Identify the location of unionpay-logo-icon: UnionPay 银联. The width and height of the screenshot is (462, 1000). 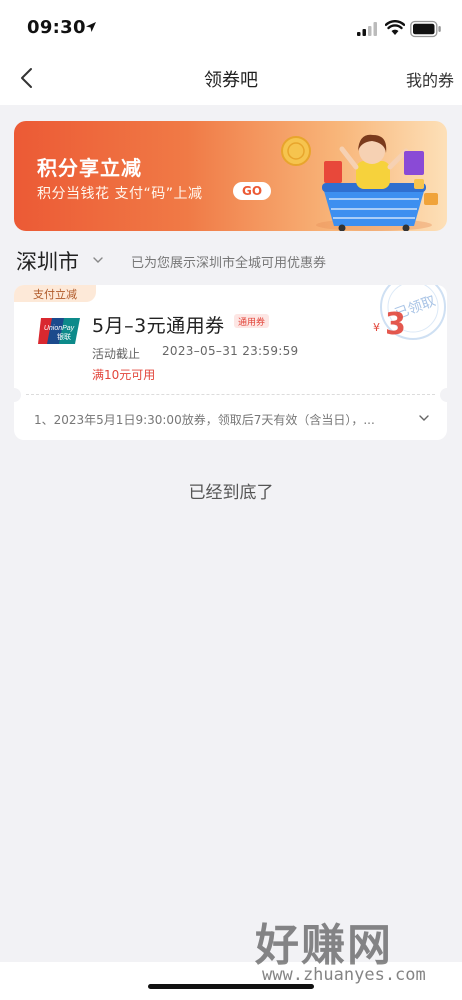
(59, 331).